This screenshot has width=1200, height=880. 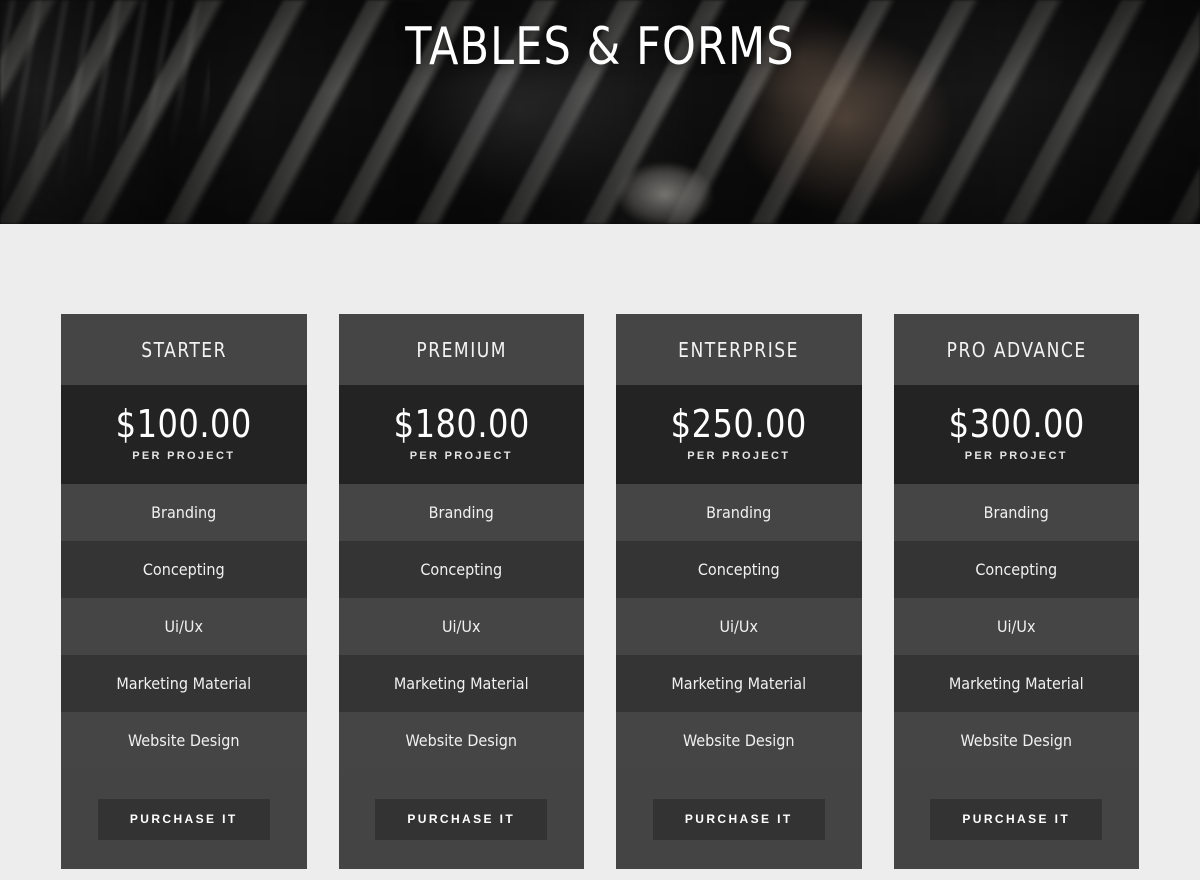 I want to click on plan-price-block: $250.00 PER PROJECT, so click(x=739, y=434).